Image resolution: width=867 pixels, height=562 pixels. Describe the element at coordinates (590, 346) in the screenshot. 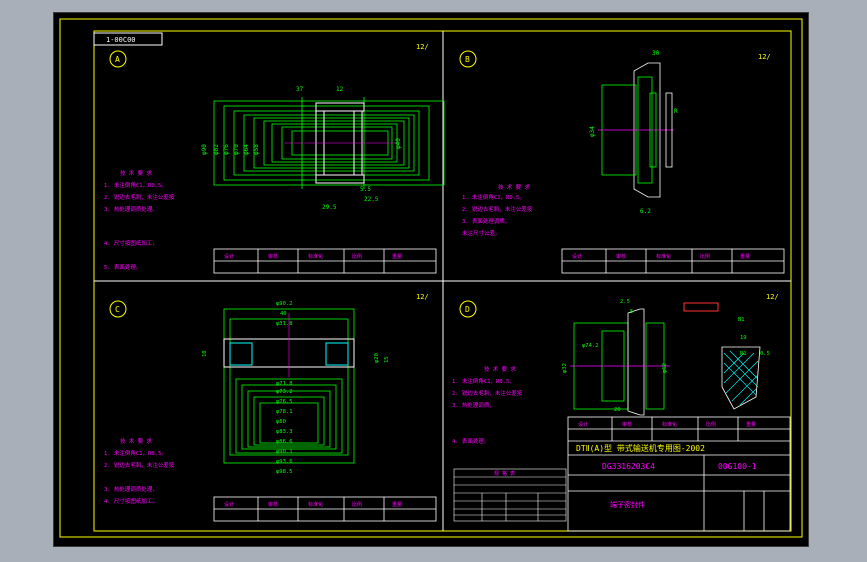

I see `svg-text: φ74.2` at that location.